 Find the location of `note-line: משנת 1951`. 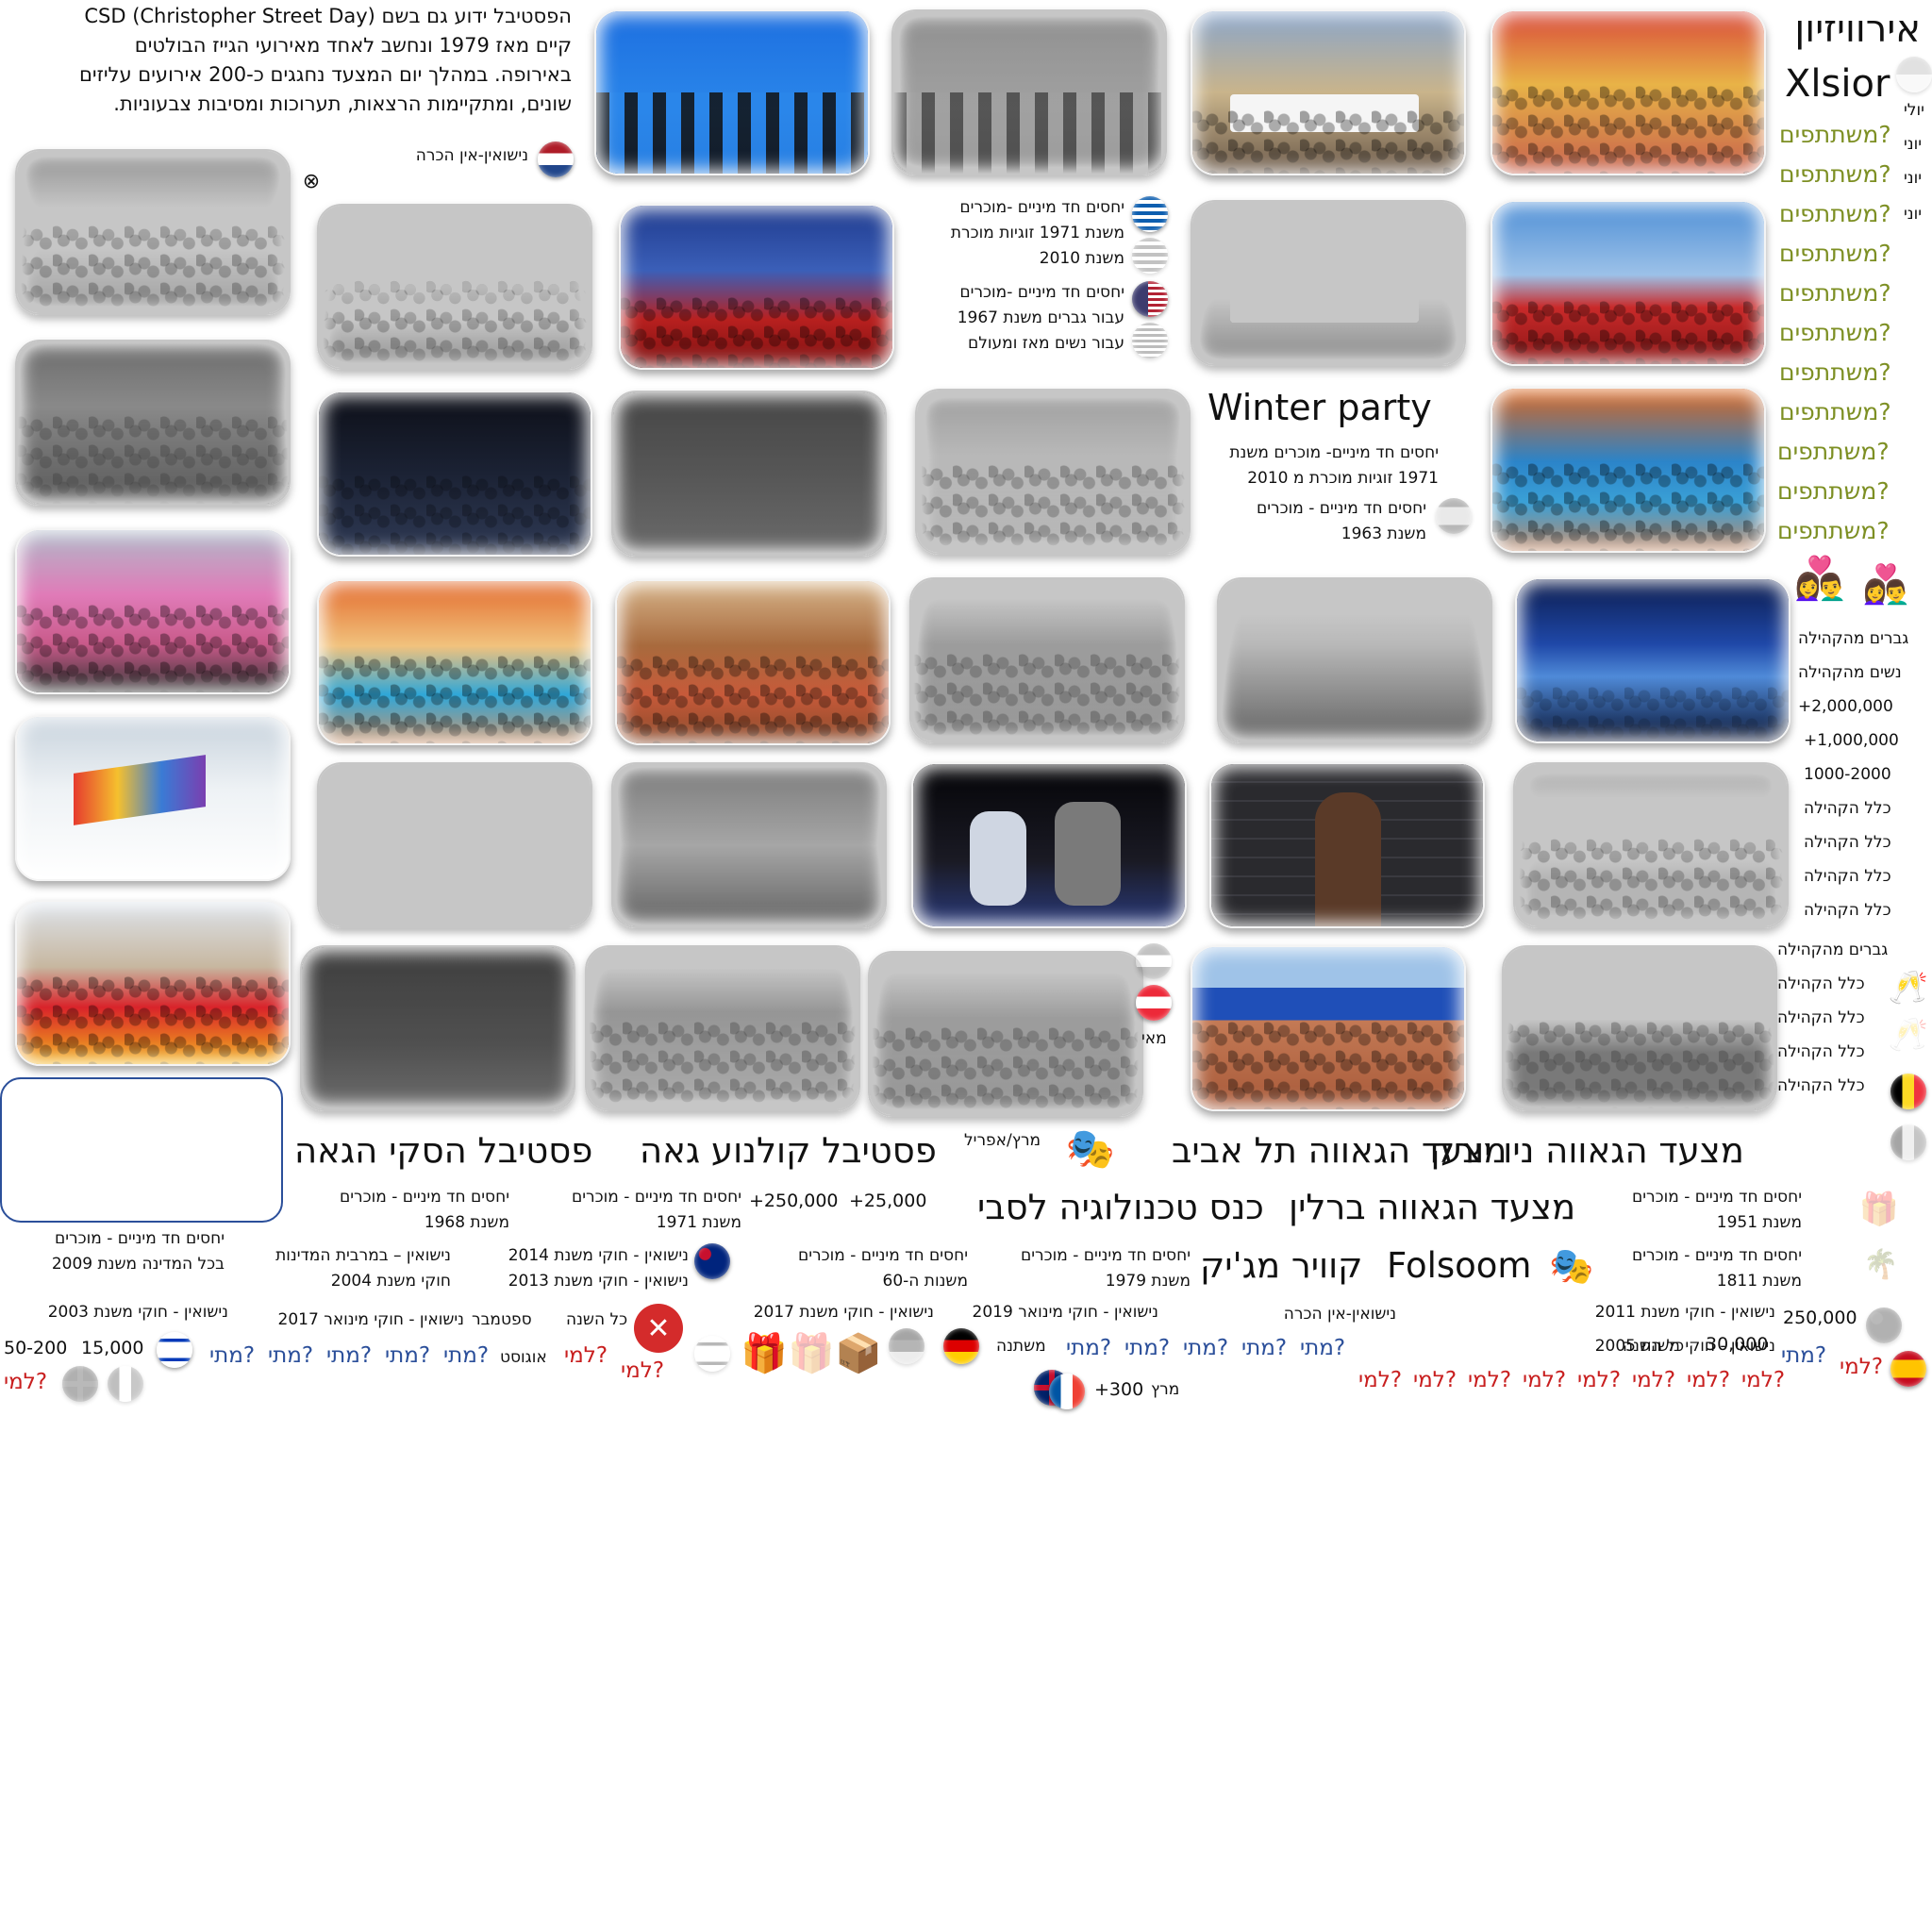

note-line: משנת 1951 is located at coordinates (1759, 1223).